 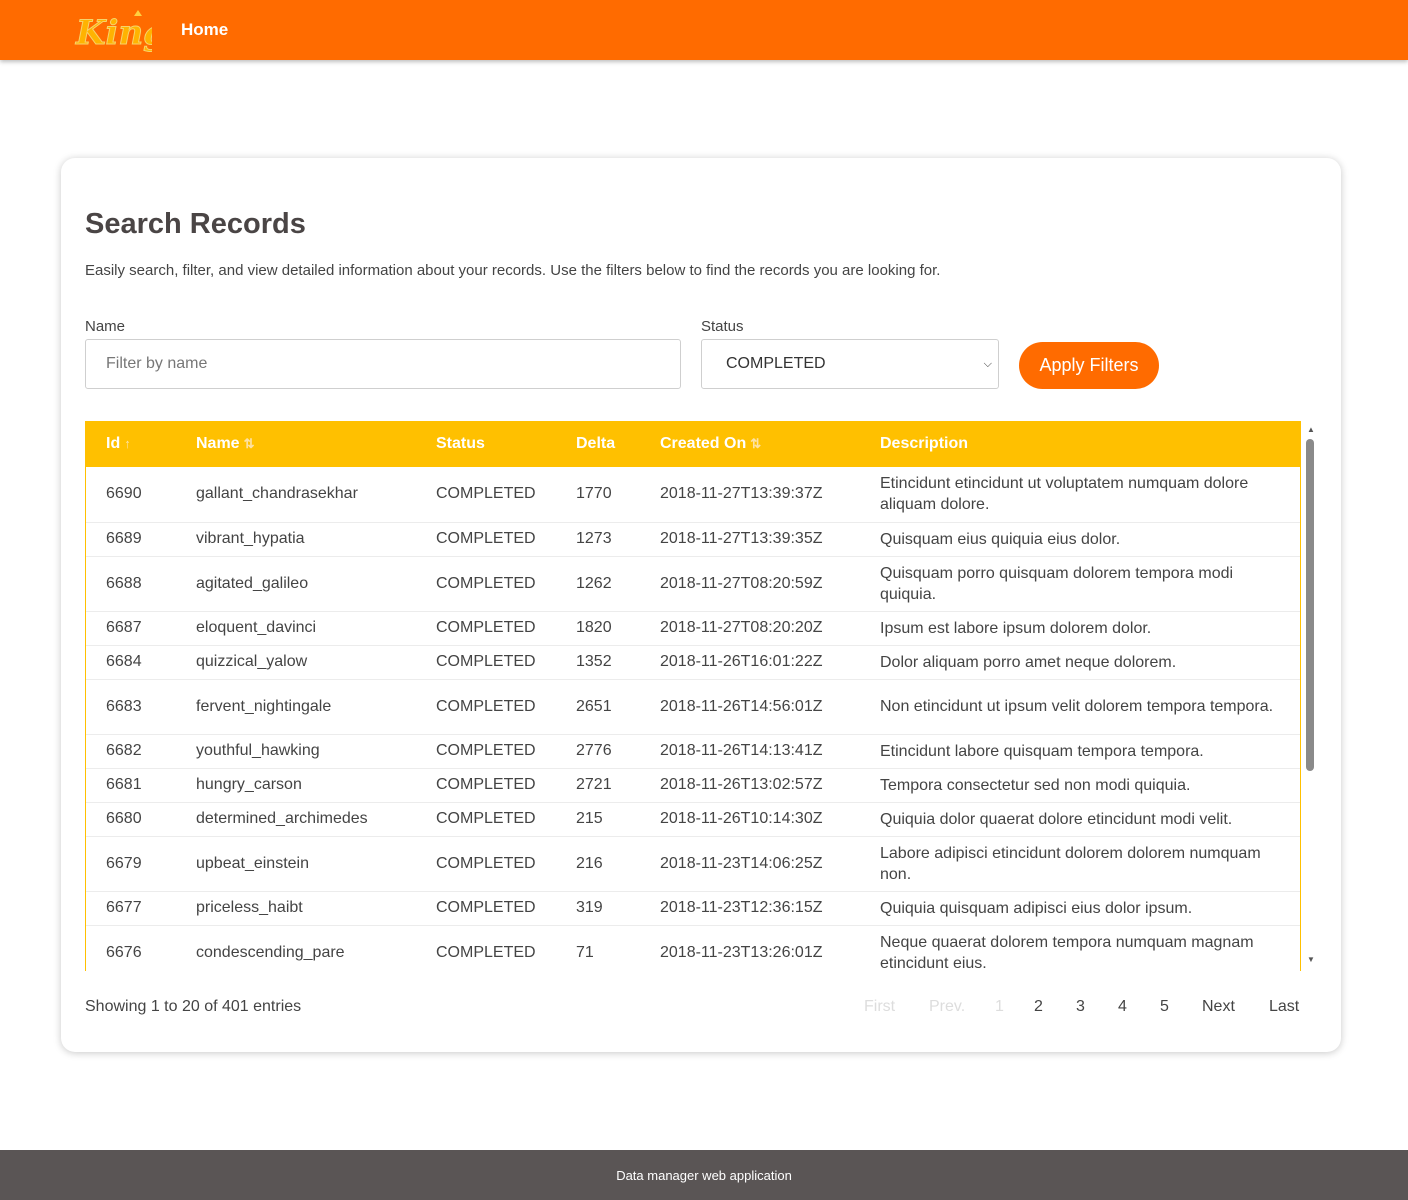 I want to click on cell-id: 6683, so click(x=131, y=707).